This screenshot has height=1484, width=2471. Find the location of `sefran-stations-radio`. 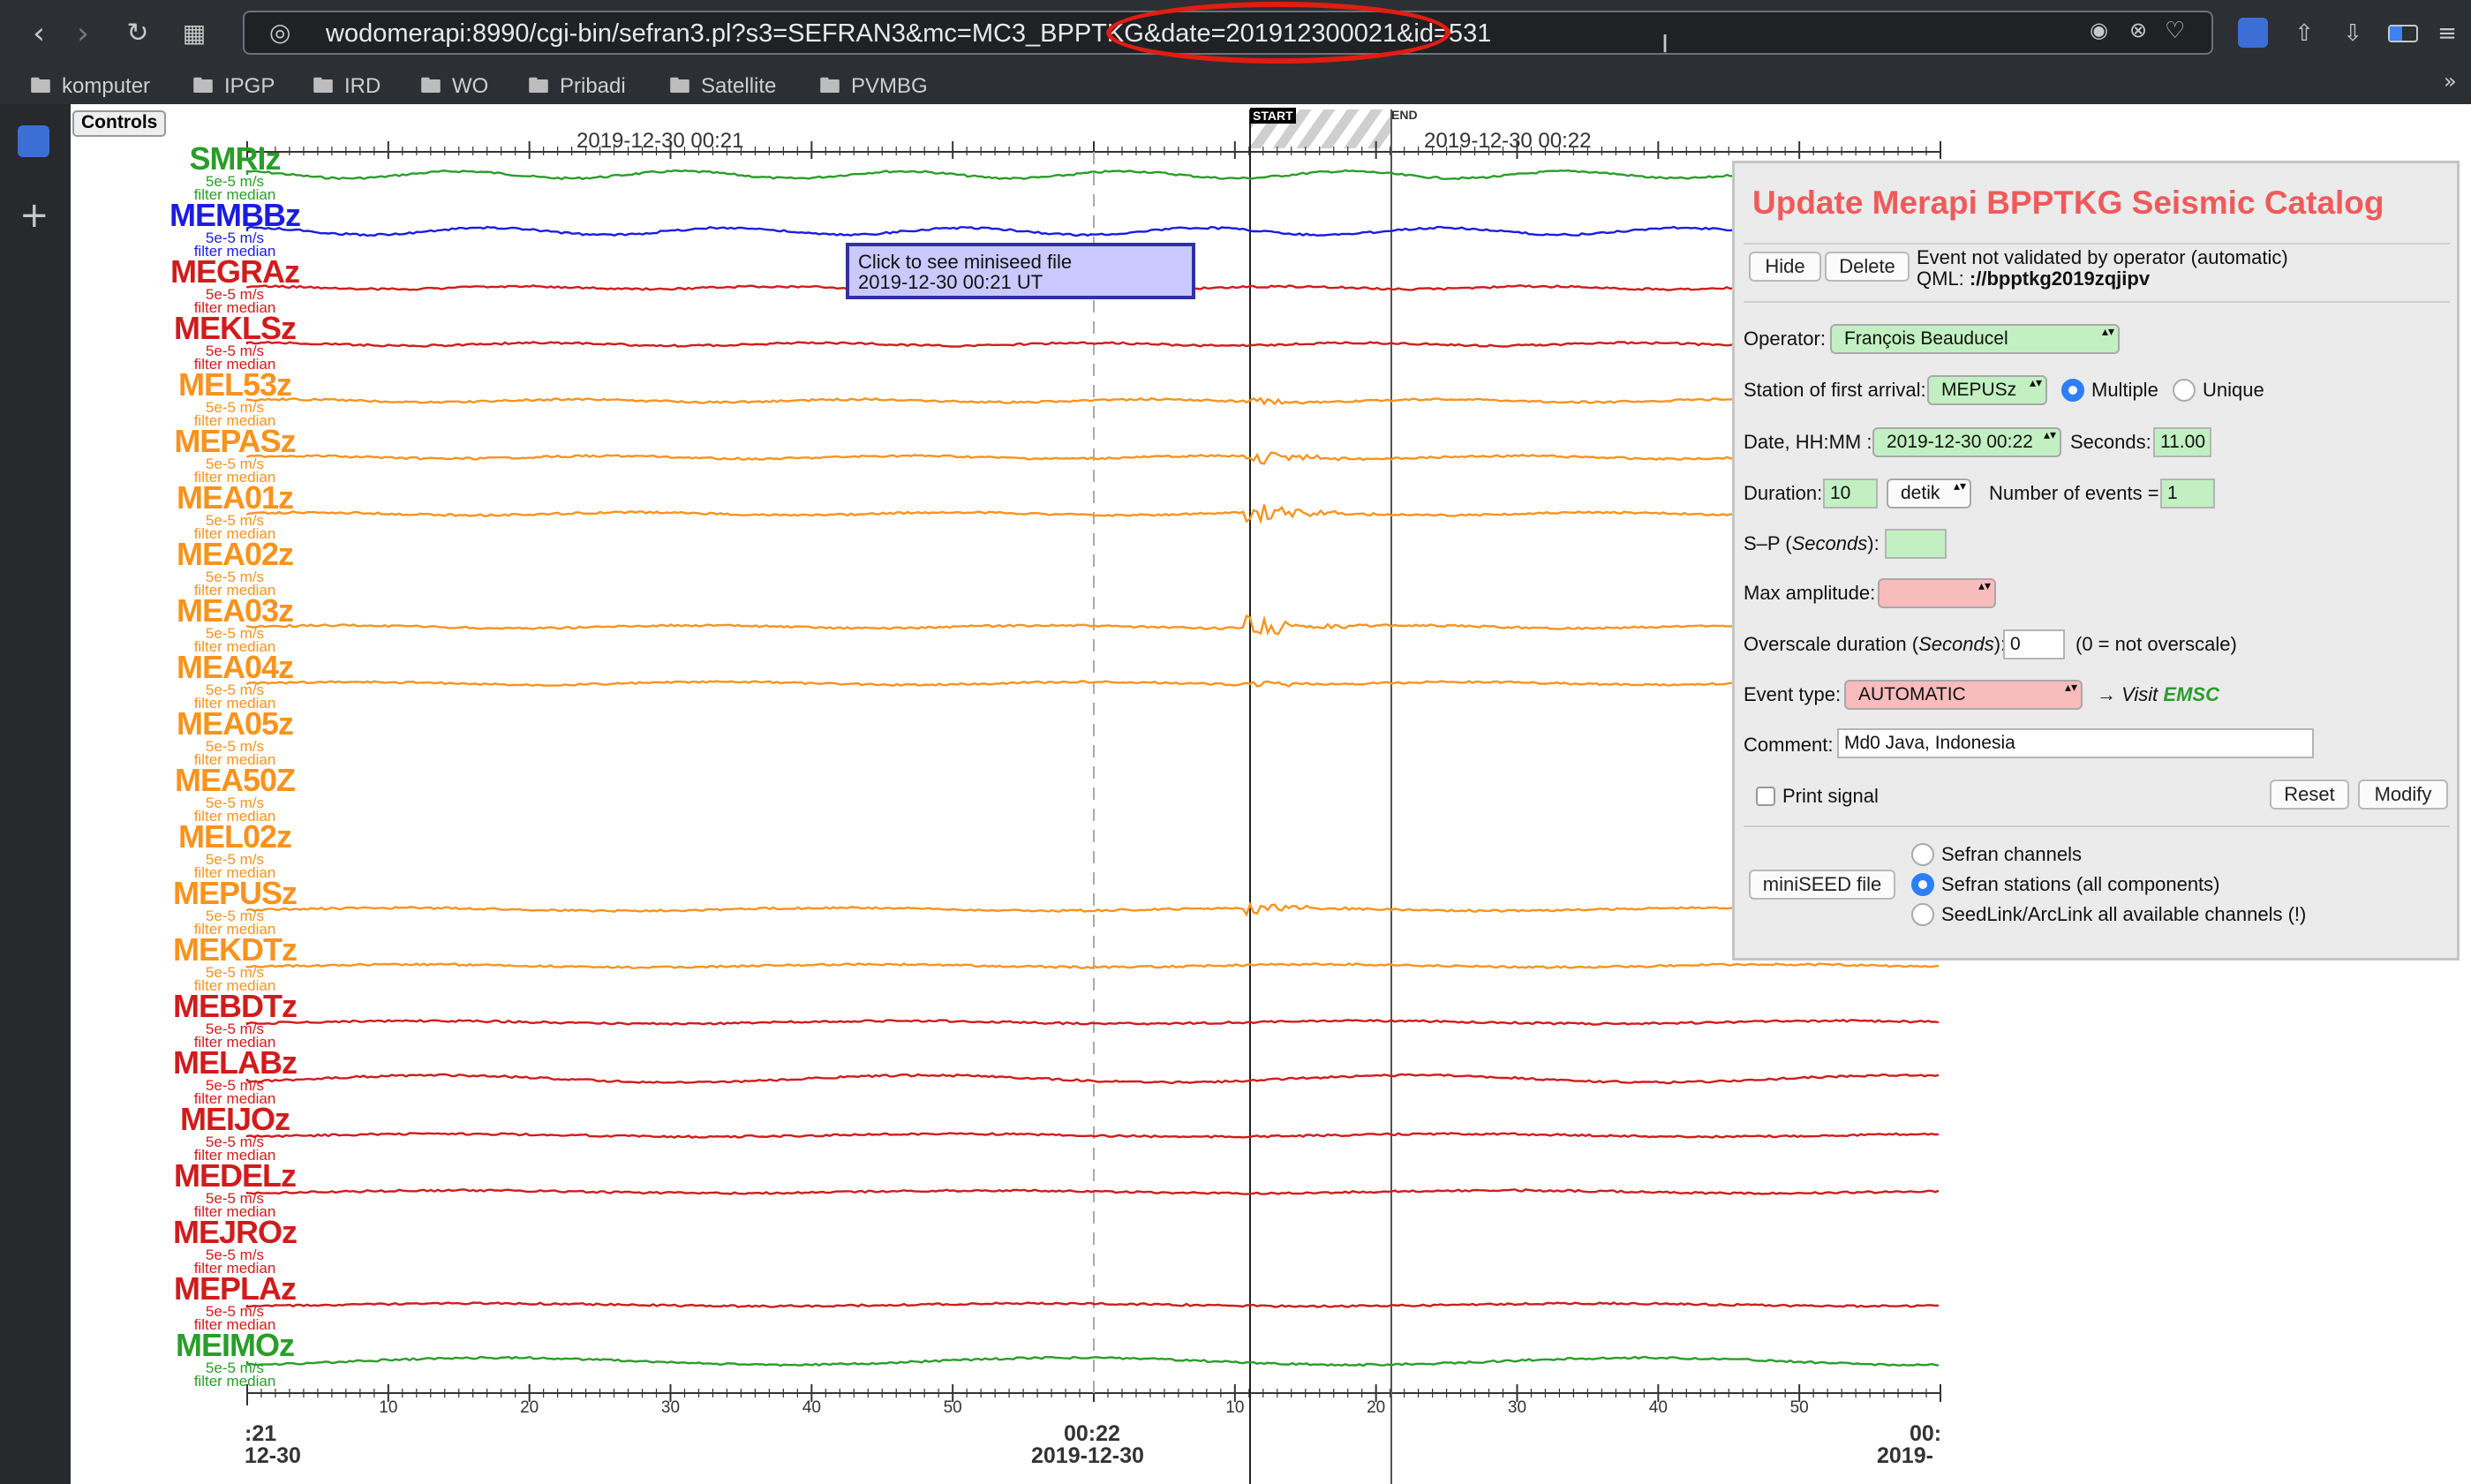

sefran-stations-radio is located at coordinates (1922, 884).